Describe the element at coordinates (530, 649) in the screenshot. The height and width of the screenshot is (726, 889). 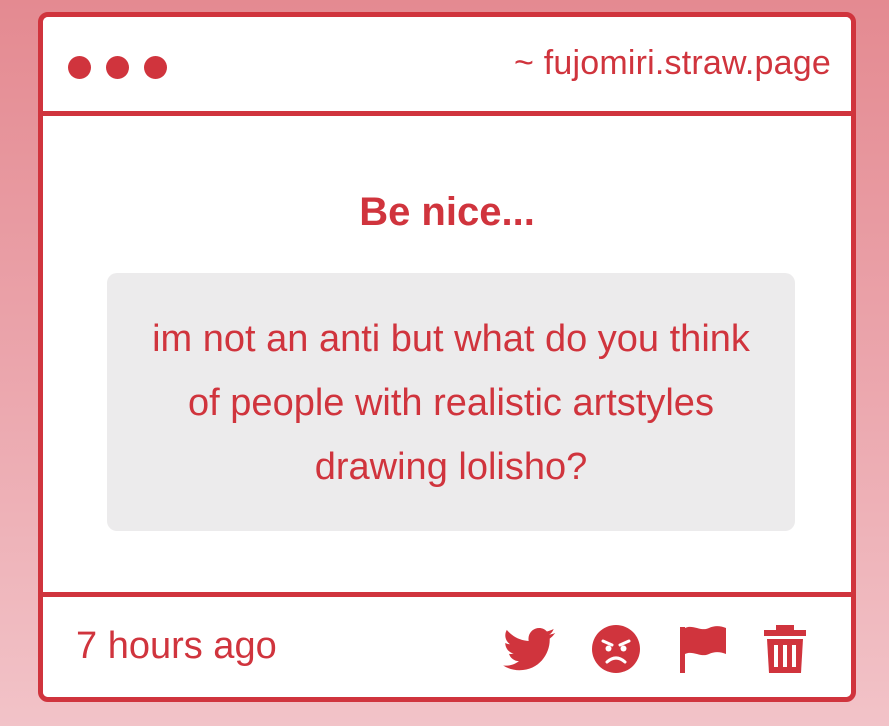
I see `twitter-icon` at that location.